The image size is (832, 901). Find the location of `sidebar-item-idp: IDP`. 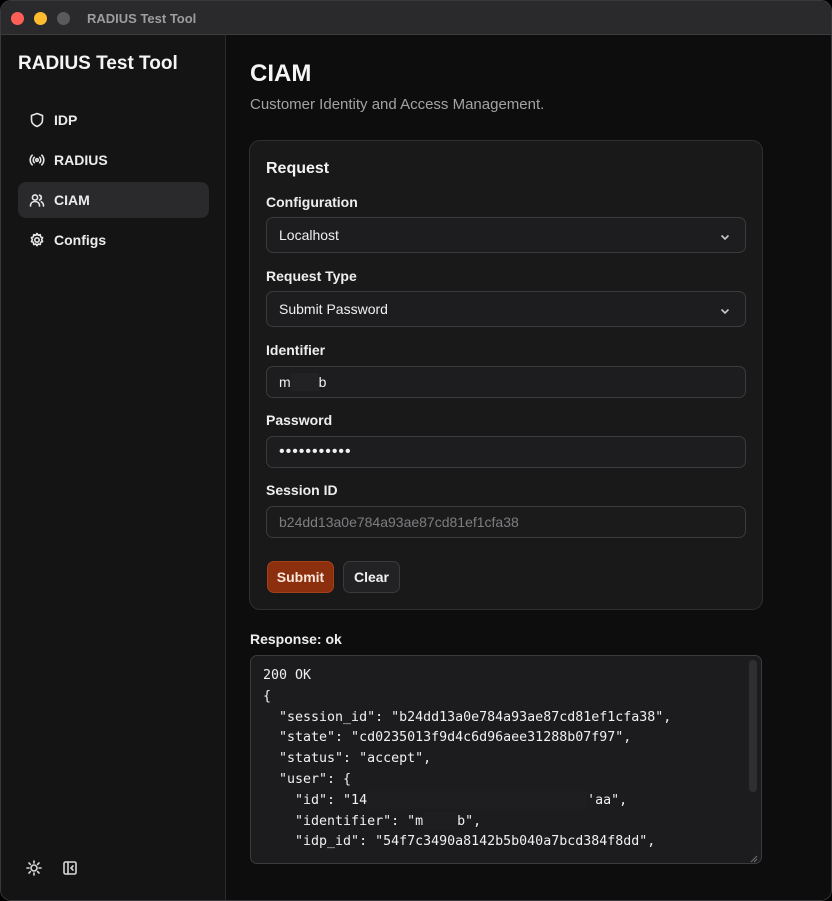

sidebar-item-idp: IDP is located at coordinates (113, 120).